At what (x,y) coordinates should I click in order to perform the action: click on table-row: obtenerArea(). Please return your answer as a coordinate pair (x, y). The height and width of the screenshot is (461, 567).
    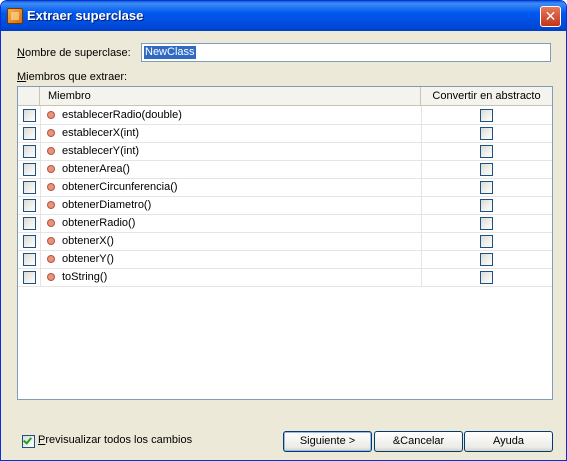
    Looking at the image, I should click on (285, 169).